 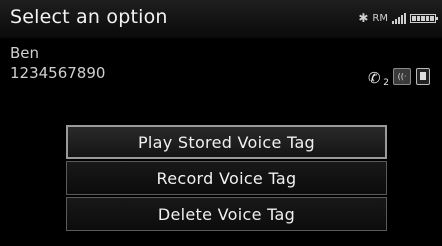 I want to click on play-stored-voice-tag-button: Play Stored Voice Tag, so click(x=226, y=142).